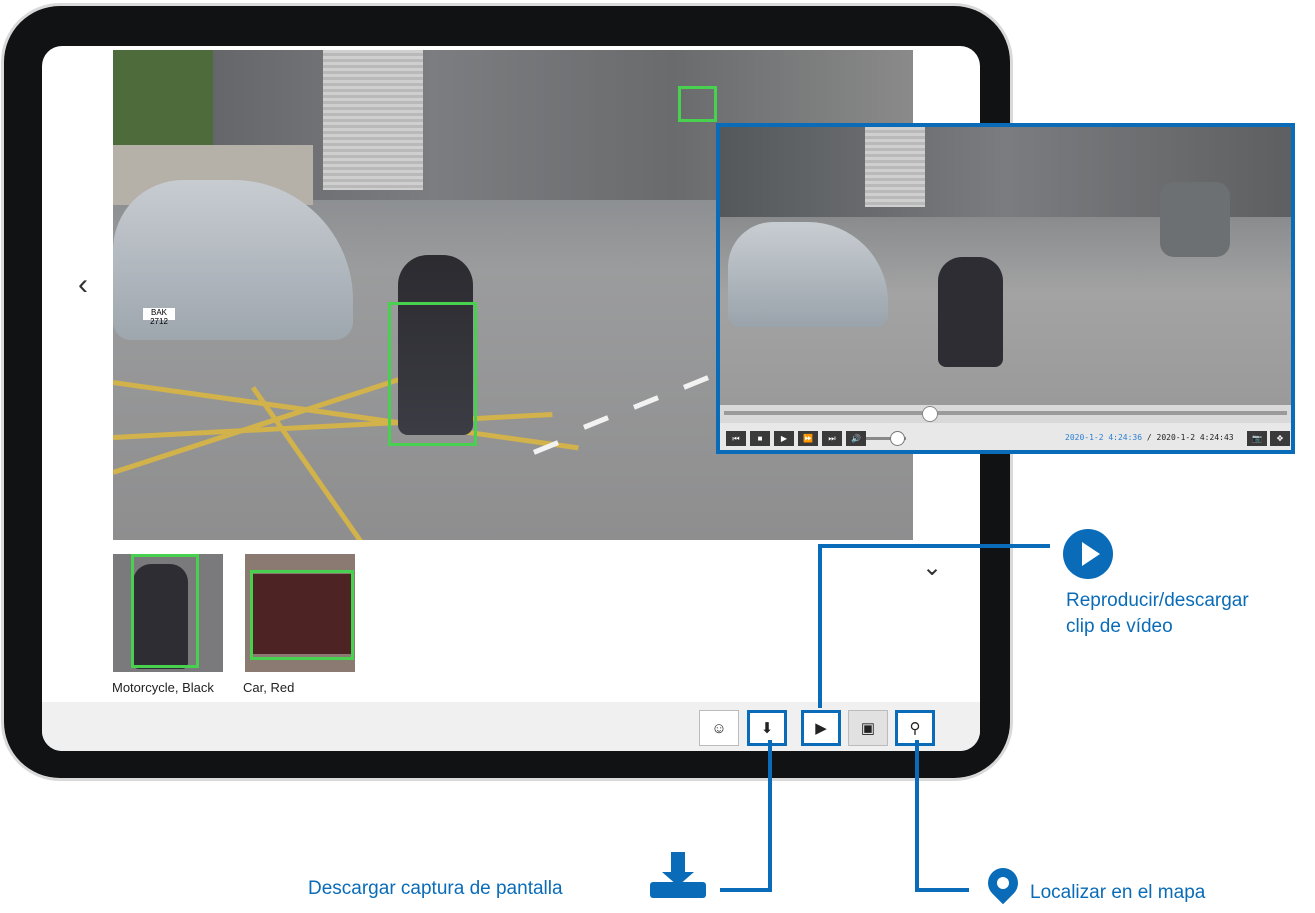  Describe the element at coordinates (760, 438) in the screenshot. I see `stop-button: ■` at that location.